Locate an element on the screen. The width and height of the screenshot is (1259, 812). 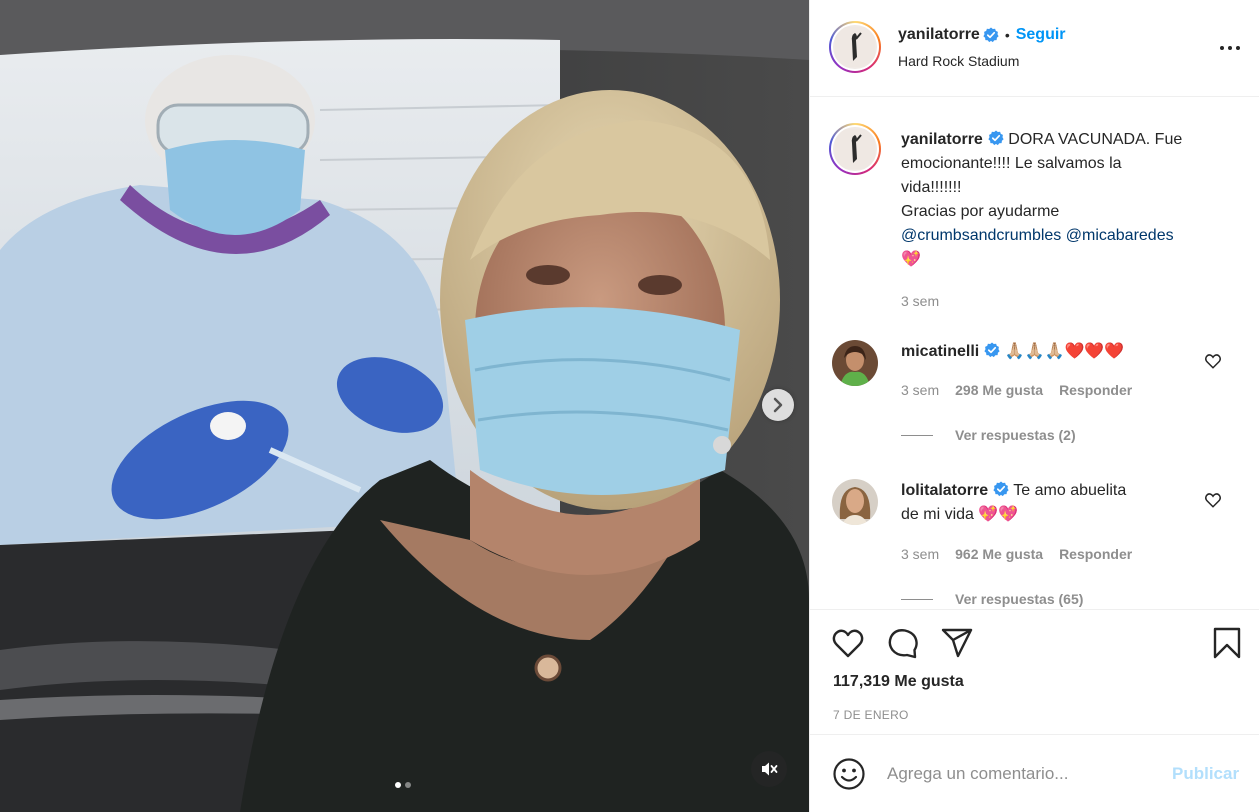
post-date: 7 DE ENERO is located at coordinates (871, 715).